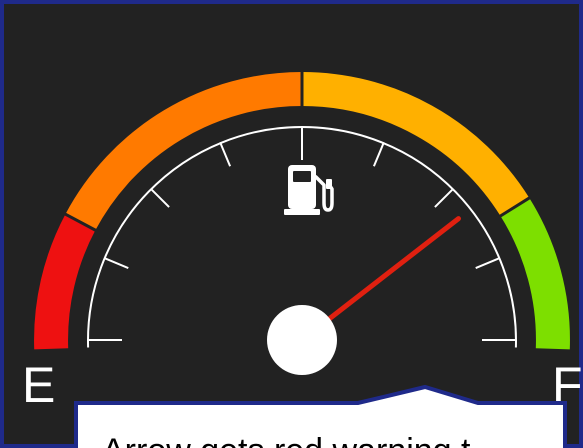 This screenshot has width=583, height=448. What do you see at coordinates (286, 440) in the screenshot?
I see `callout-text: Arrow gets red warning t` at bounding box center [286, 440].